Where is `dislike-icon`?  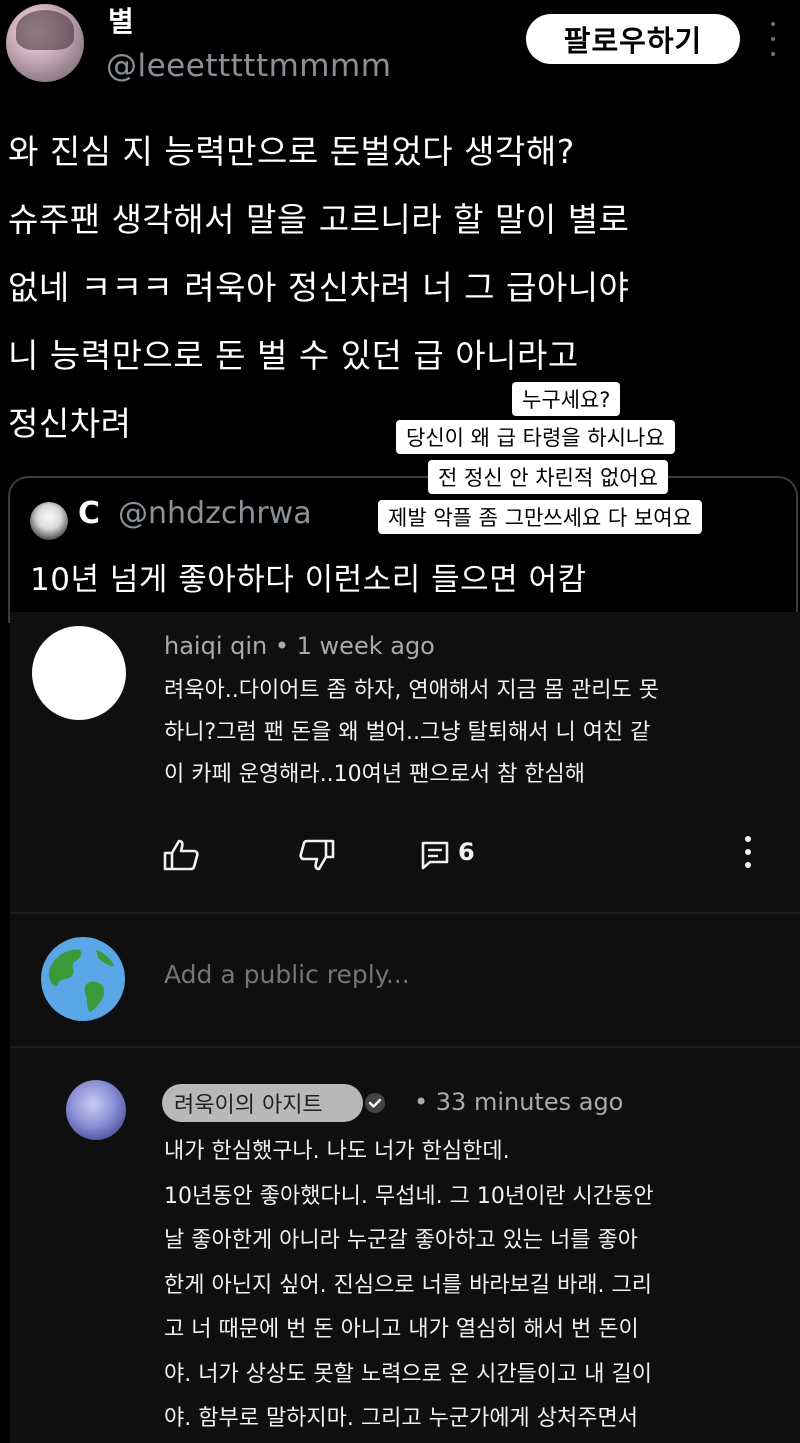 dislike-icon is located at coordinates (316, 855).